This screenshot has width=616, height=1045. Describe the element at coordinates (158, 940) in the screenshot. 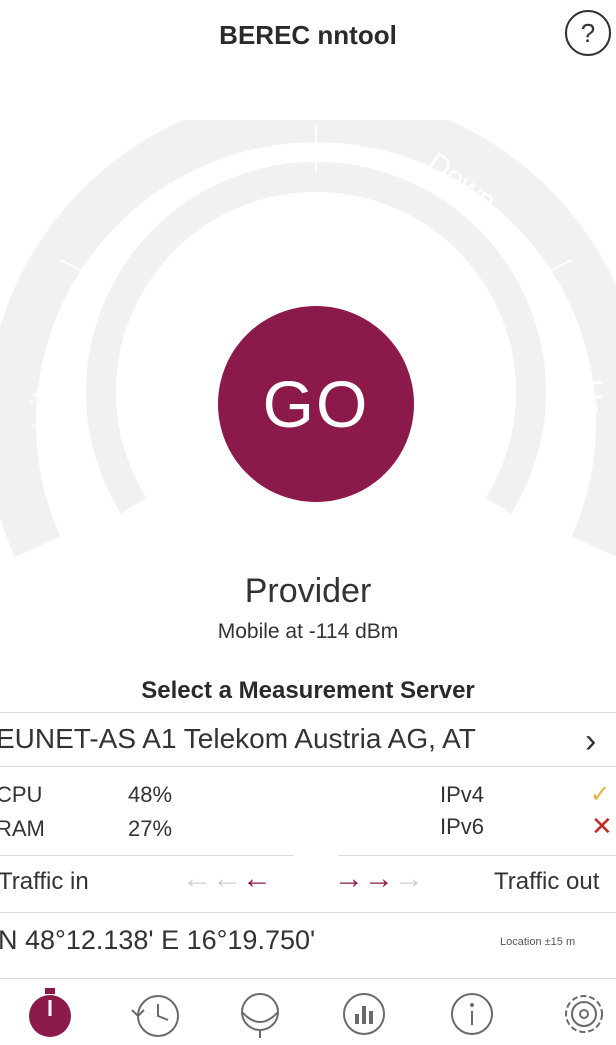

I see `location-coordinates: N 48°12.138' E 16°19.750'` at that location.